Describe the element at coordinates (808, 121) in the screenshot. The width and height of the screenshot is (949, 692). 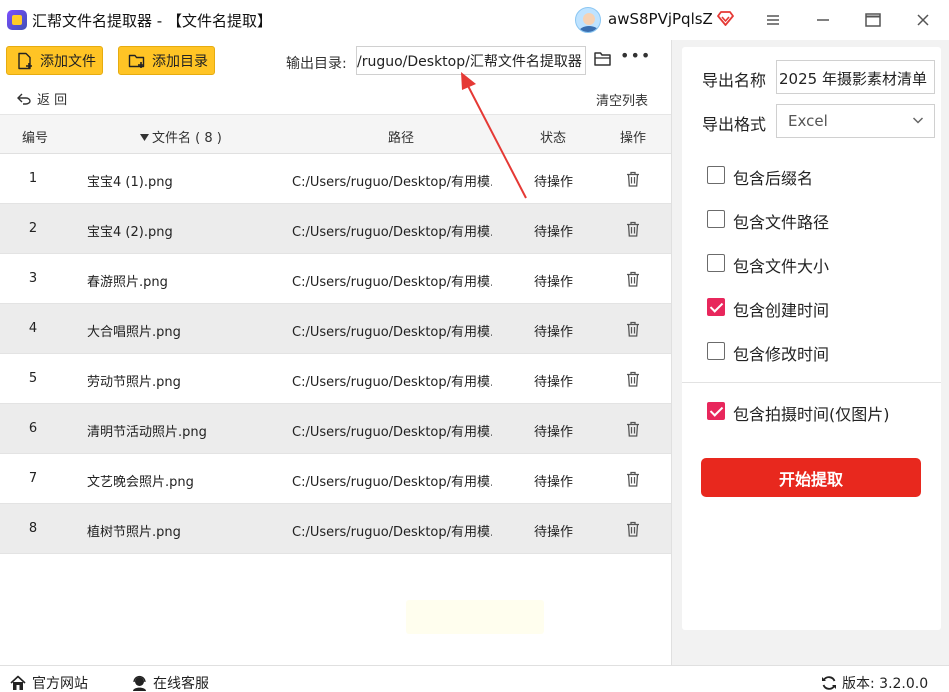
I see `export-format-value: Excel` at that location.